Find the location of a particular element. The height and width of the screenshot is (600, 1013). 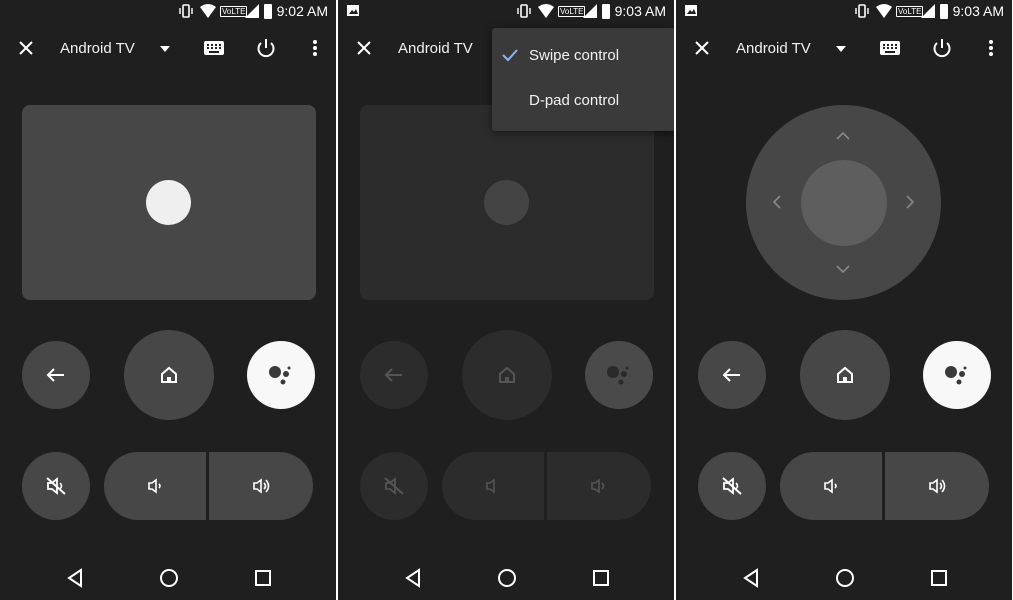

menu-item-label: Swipe control is located at coordinates (574, 55).